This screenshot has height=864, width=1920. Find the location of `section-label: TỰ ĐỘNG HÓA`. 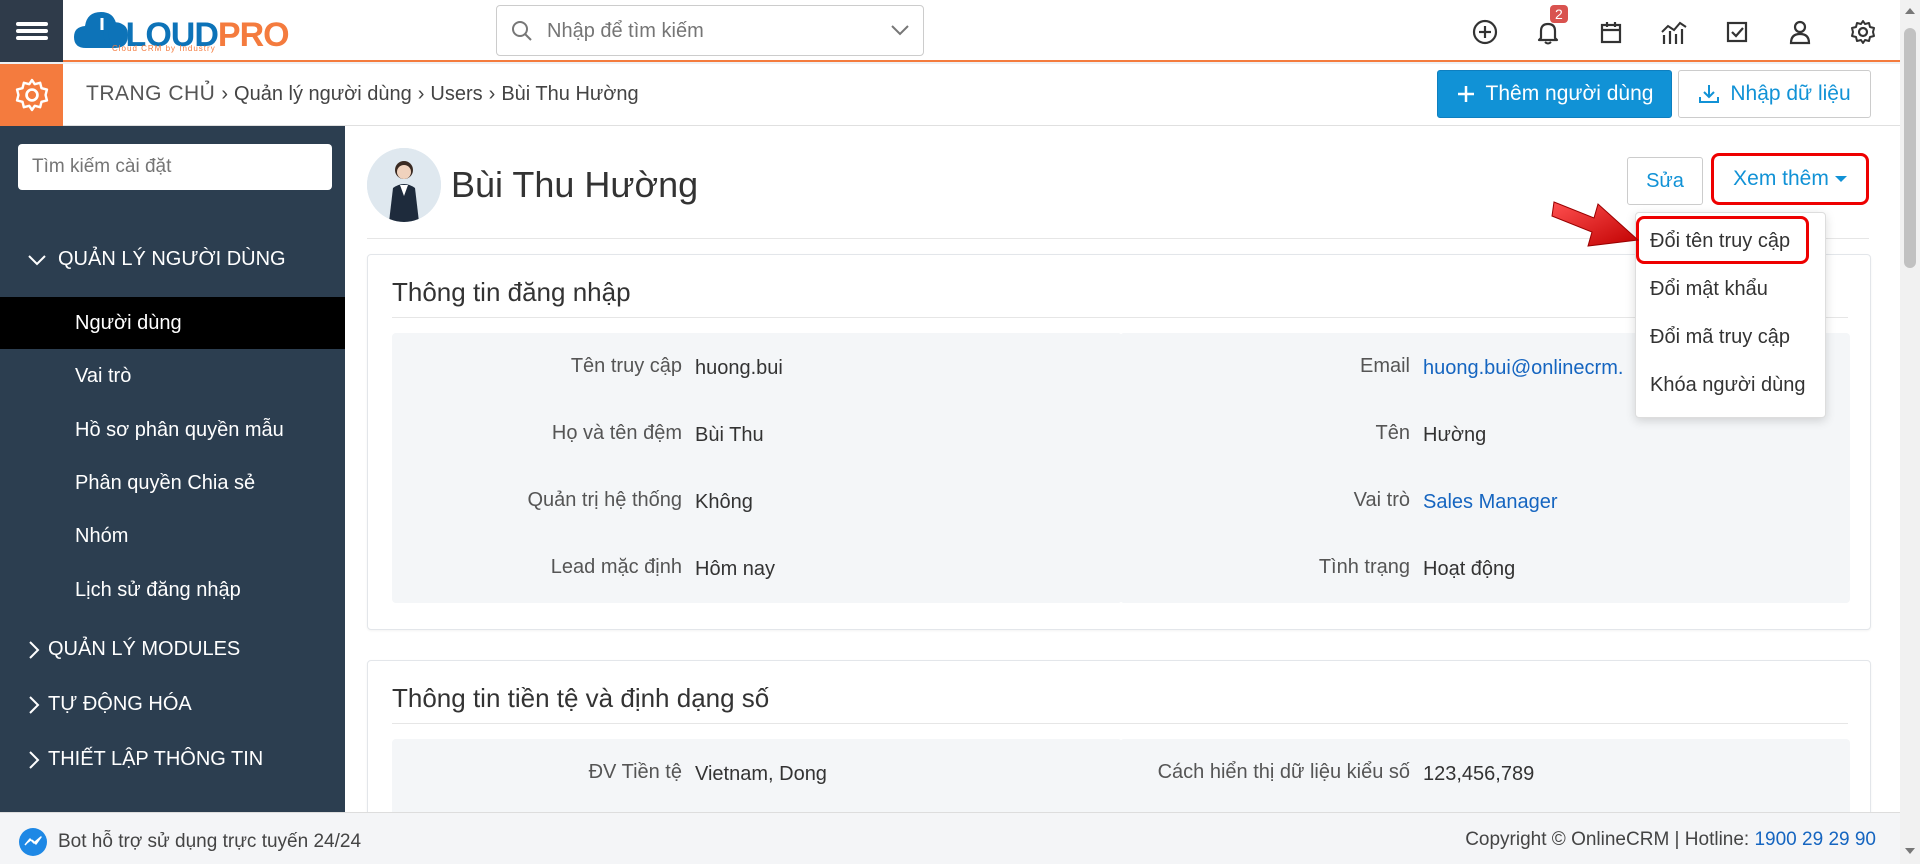

section-label: TỰ ĐỘNG HÓA is located at coordinates (120, 704).